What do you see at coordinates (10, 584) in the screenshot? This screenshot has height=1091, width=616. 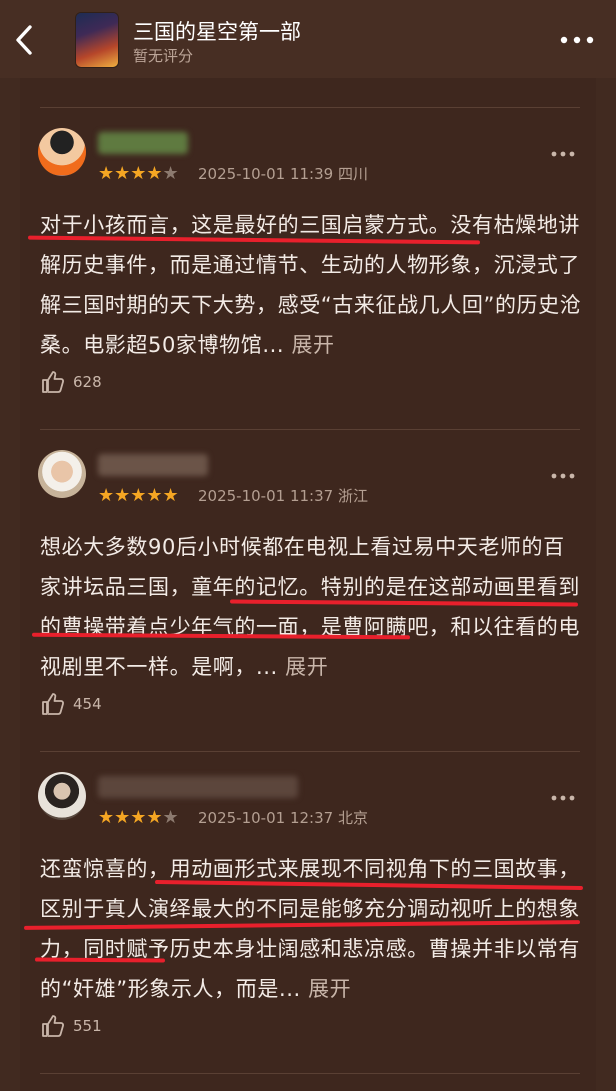 I see `left-margin` at bounding box center [10, 584].